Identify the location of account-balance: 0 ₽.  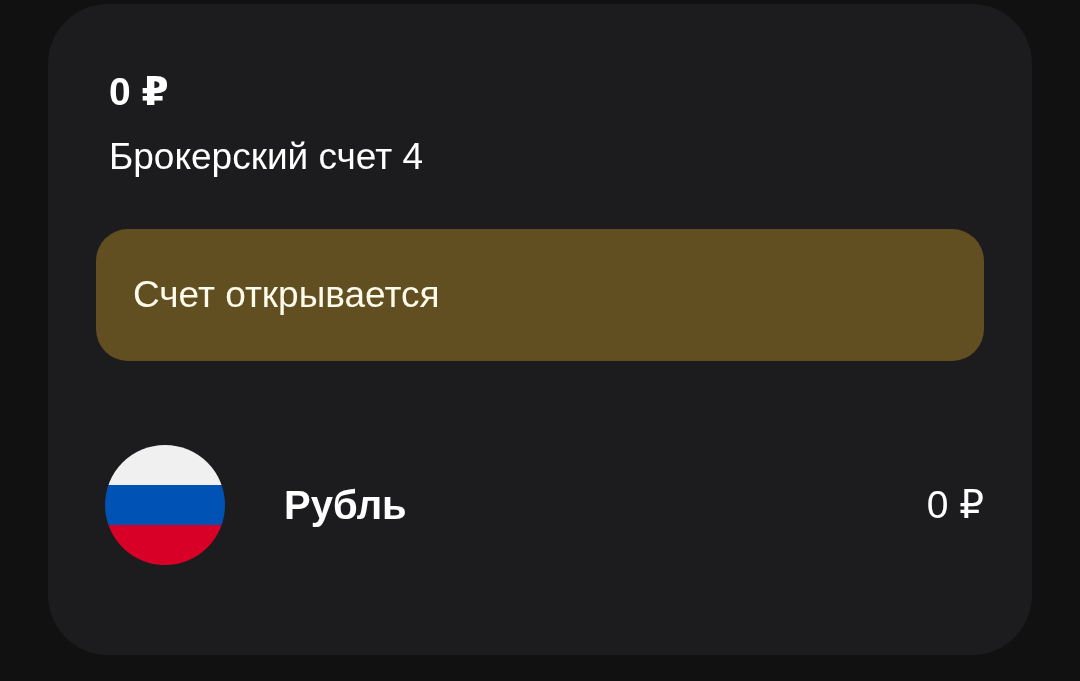
(139, 92).